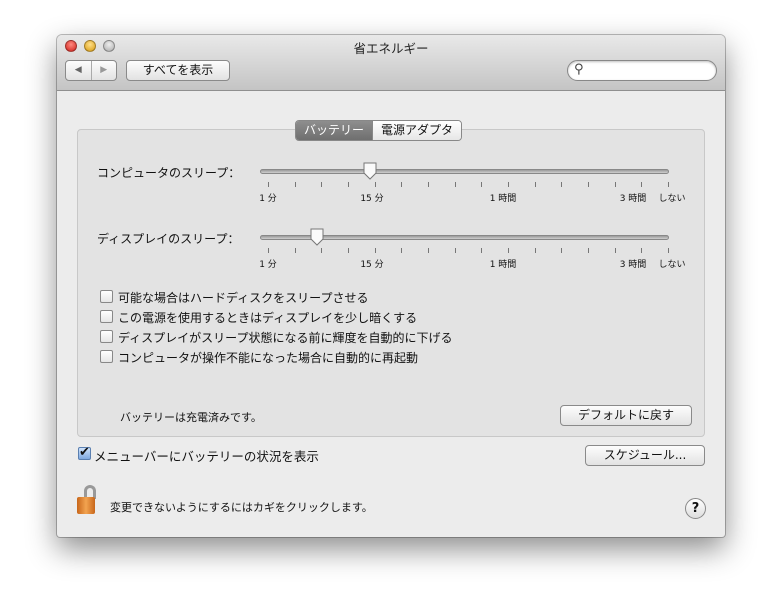 Image resolution: width=782 pixels, height=616 pixels. I want to click on option-label: 可能な場合はハードディスクをスリープさせる, so click(243, 298).